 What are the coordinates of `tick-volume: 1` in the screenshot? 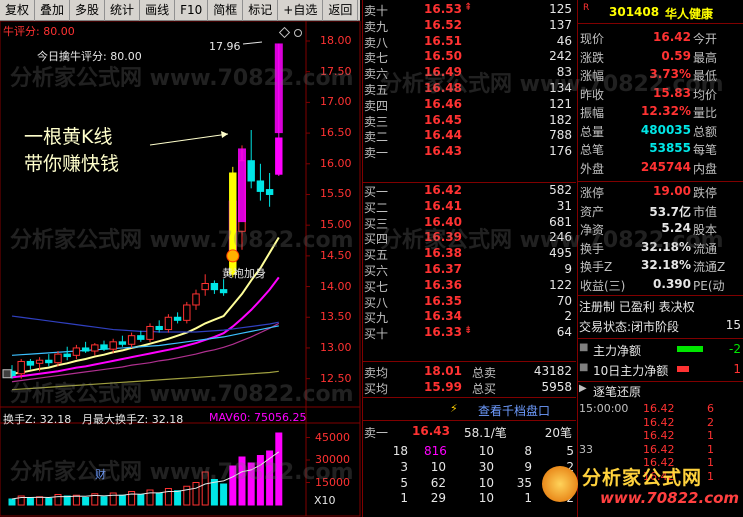 It's located at (710, 435).